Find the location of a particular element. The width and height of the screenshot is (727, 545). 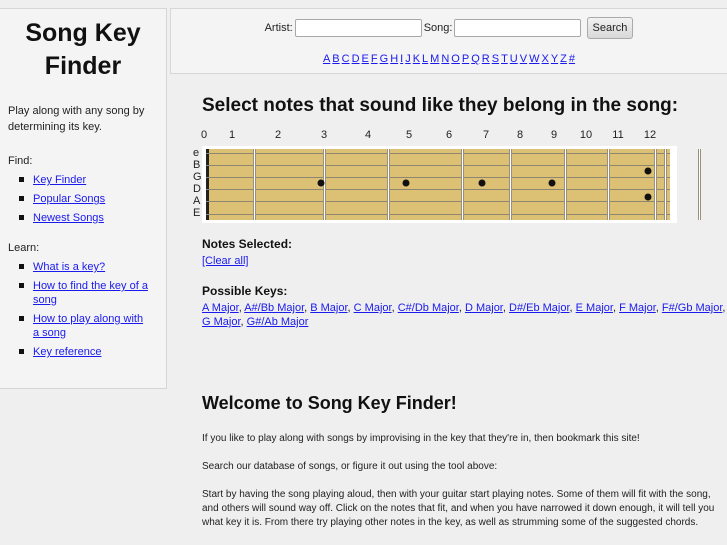

artist-input is located at coordinates (358, 28).